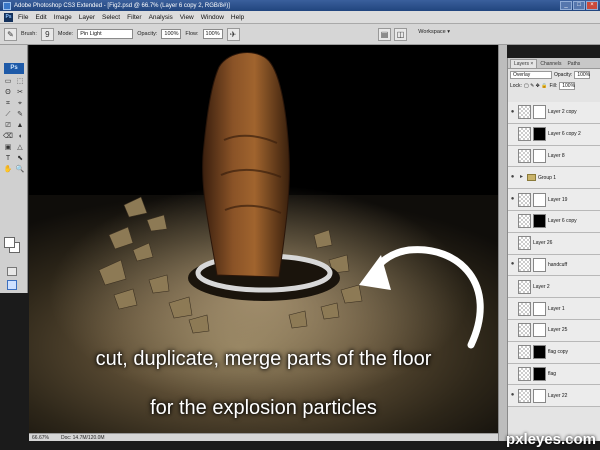 The image size is (600, 450). I want to click on layer-row: Layer 25, so click(554, 330).